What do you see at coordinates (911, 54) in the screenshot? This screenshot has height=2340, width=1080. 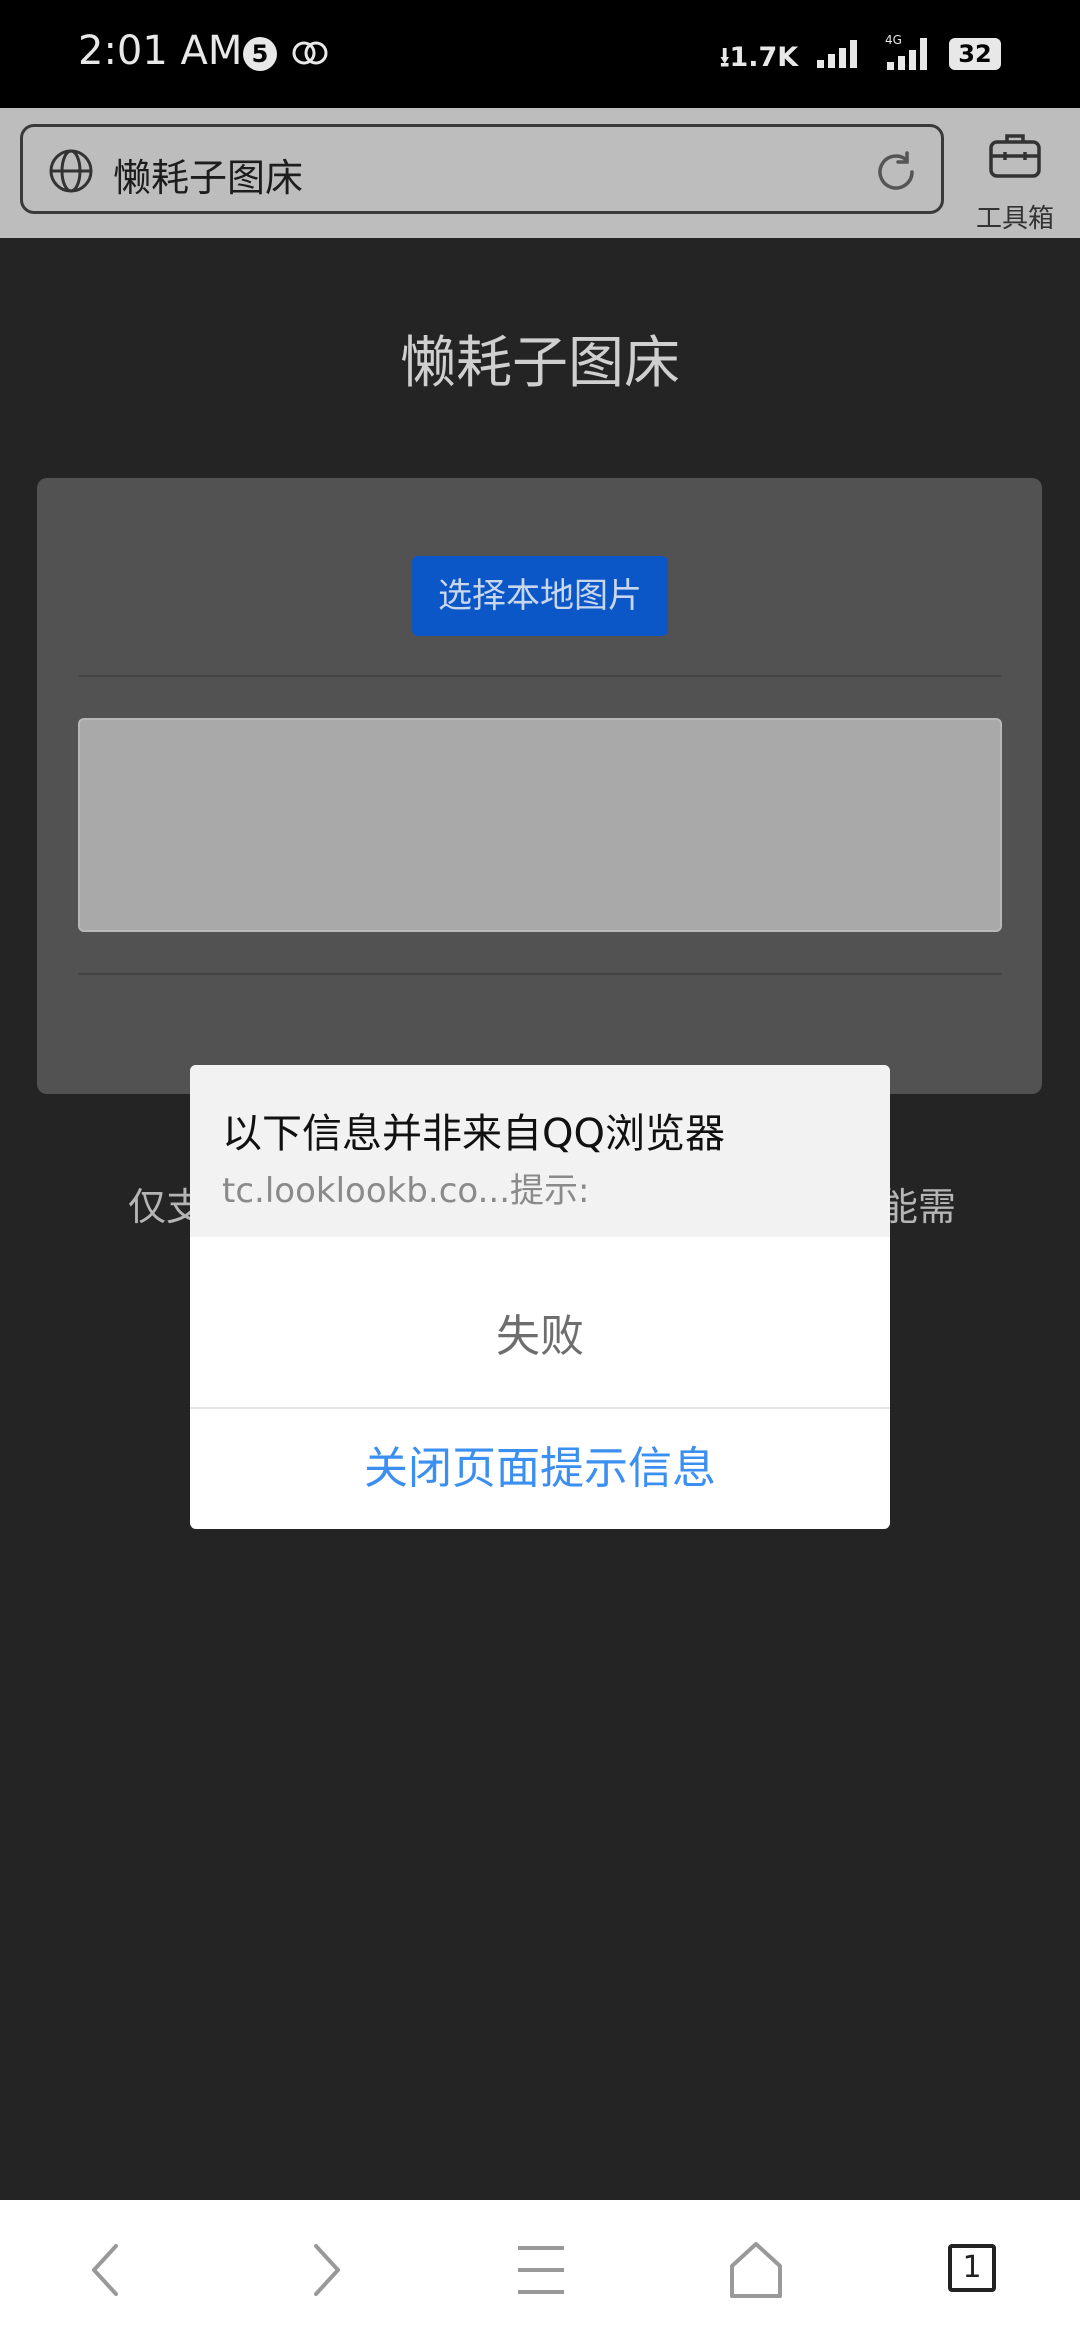 I see `signal-4g-icon: 4G` at bounding box center [911, 54].